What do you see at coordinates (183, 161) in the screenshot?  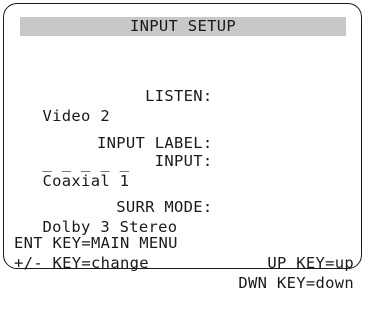 I see `input-label: INPUT:` at bounding box center [183, 161].